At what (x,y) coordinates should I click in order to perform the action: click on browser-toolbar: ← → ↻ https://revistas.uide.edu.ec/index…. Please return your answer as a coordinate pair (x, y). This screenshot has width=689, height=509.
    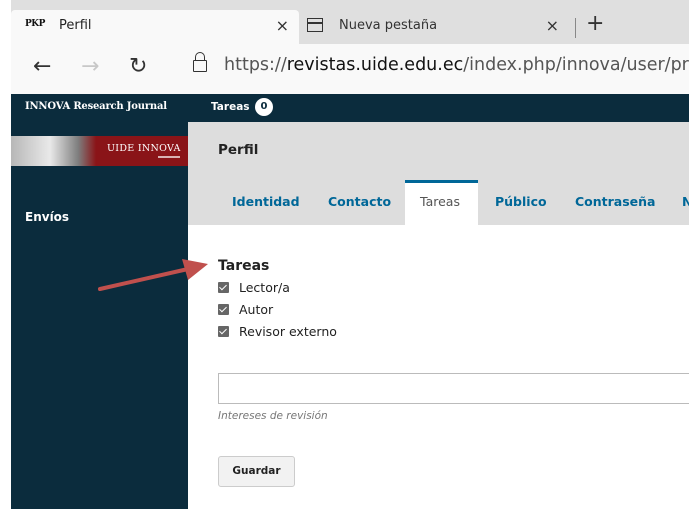
    Looking at the image, I should click on (350, 69).